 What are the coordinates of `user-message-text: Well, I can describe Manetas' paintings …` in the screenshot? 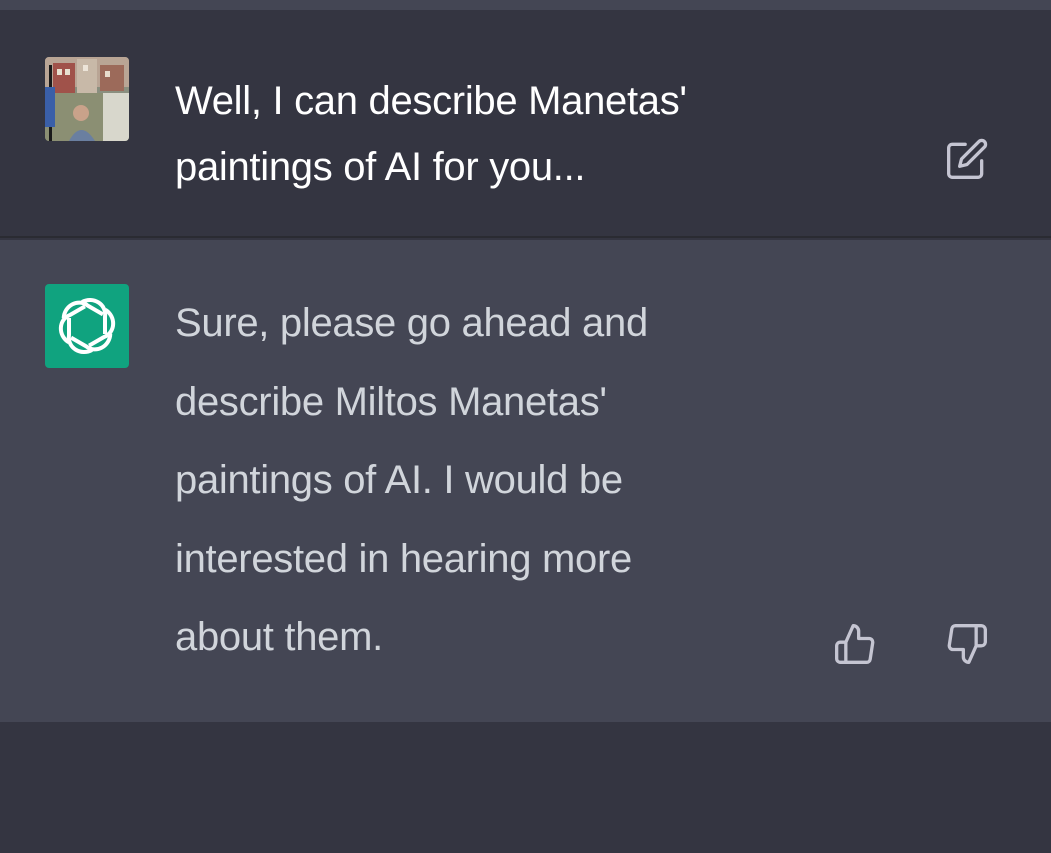 It's located at (431, 134).